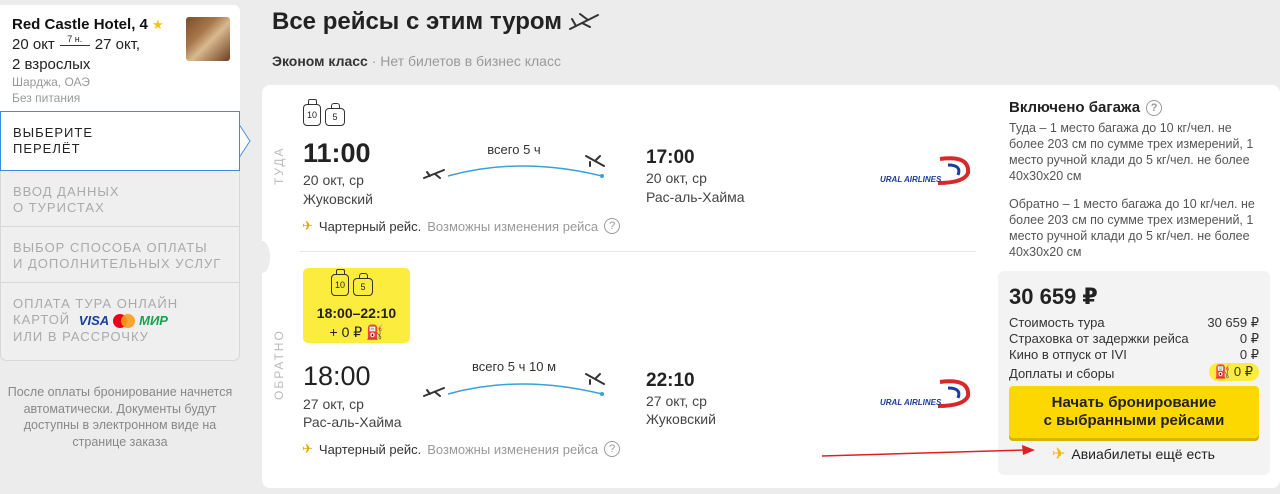 This screenshot has height=494, width=1280. I want to click on step-label: ВВОД ДАННЫХ, so click(66, 191).